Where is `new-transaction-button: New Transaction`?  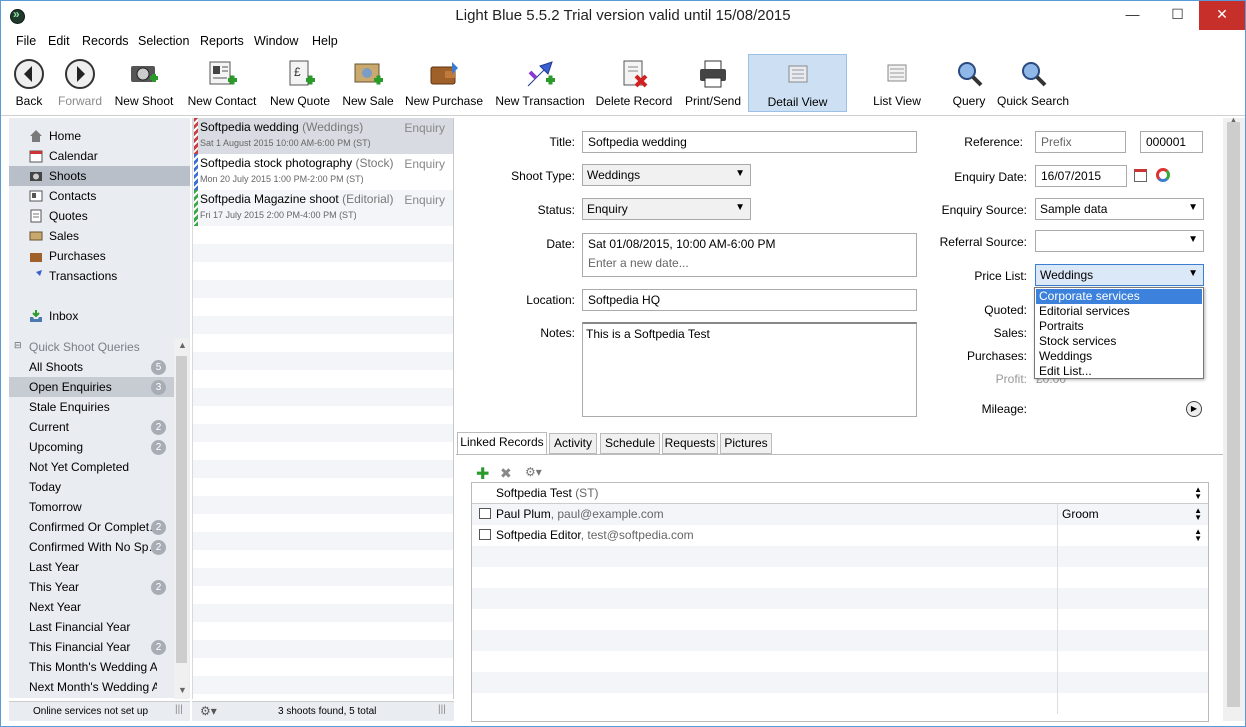 new-transaction-button: New Transaction is located at coordinates (540, 83).